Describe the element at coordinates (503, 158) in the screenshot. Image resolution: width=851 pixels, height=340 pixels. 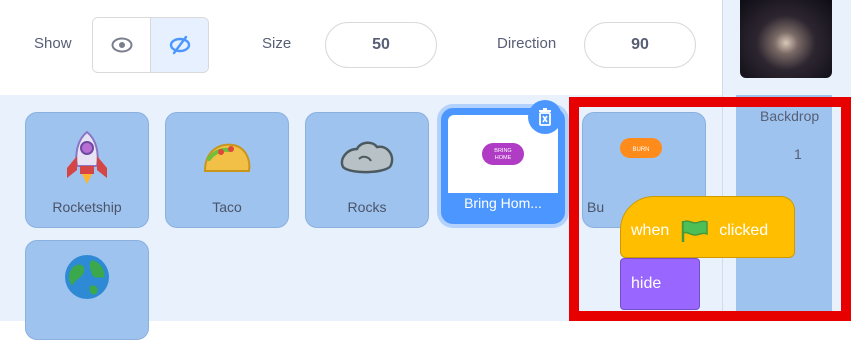
I see `thumb-text-line2: HOME` at that location.